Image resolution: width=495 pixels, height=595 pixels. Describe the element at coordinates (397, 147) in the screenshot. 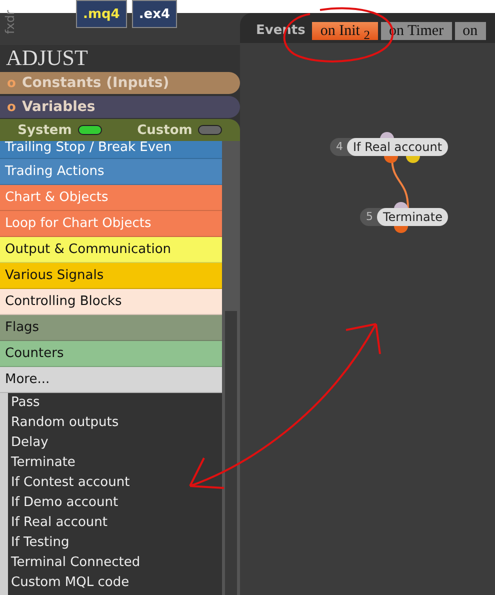

I see `graph-node: If Real account` at that location.